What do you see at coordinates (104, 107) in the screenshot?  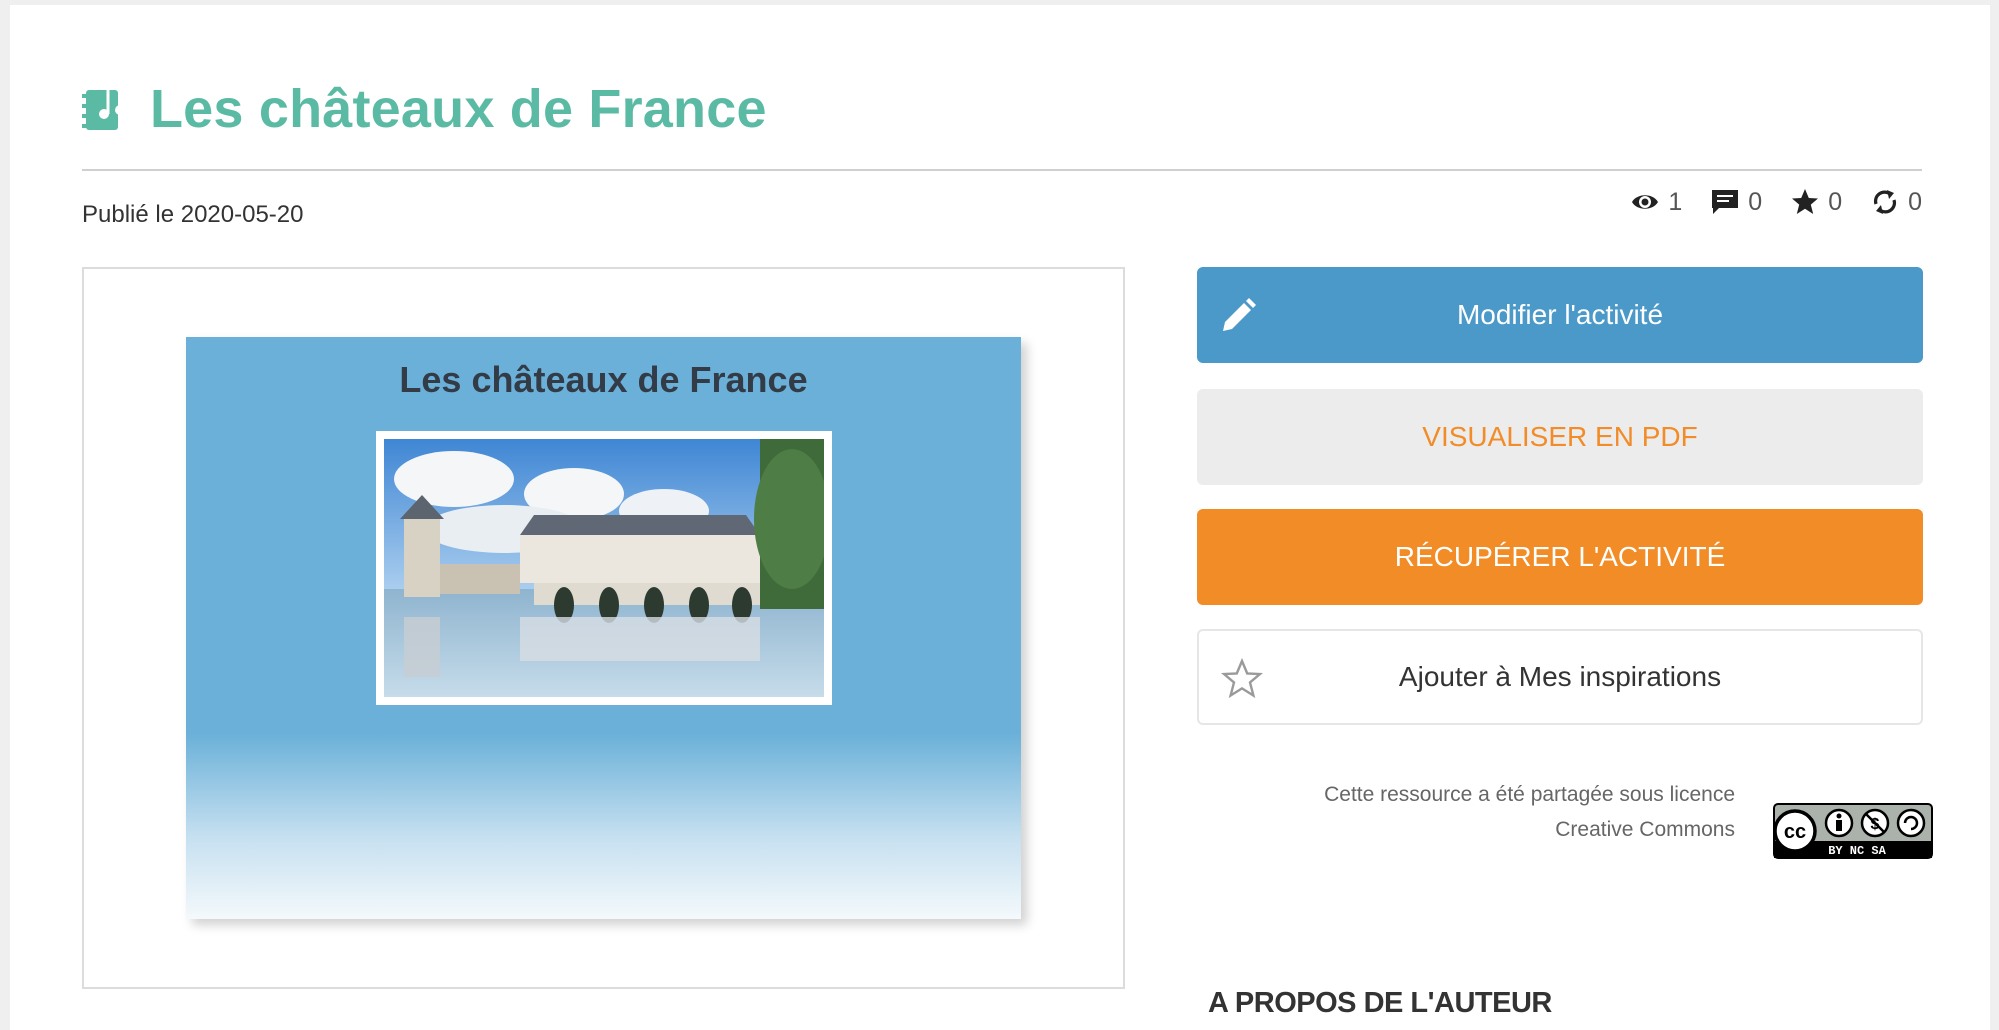 I see `music-book-icon` at bounding box center [104, 107].